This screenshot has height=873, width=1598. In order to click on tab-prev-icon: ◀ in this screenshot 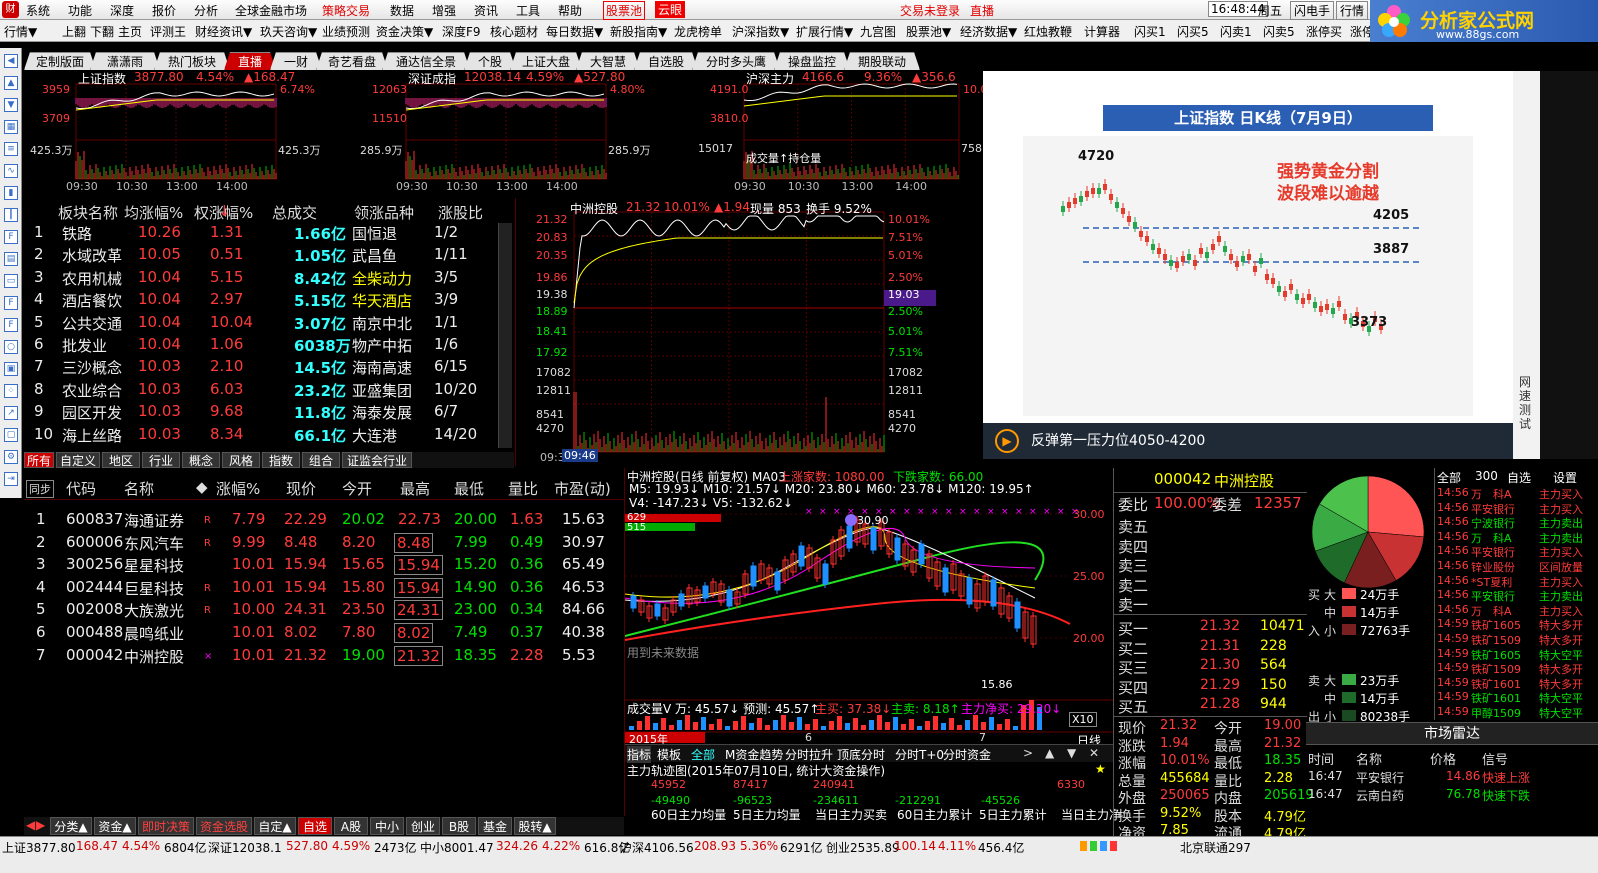, I will do `click(30, 825)`.